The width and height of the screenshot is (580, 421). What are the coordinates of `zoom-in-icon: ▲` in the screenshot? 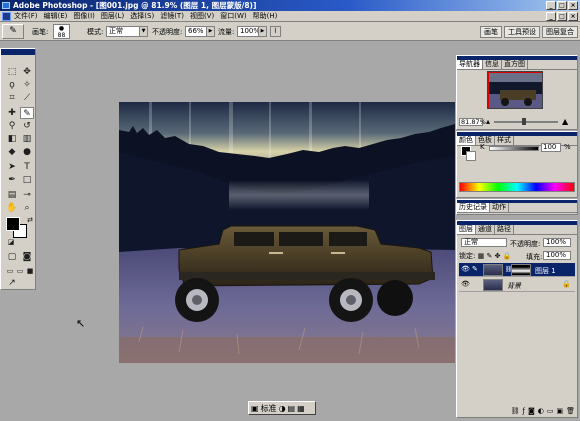 It's located at (565, 121).